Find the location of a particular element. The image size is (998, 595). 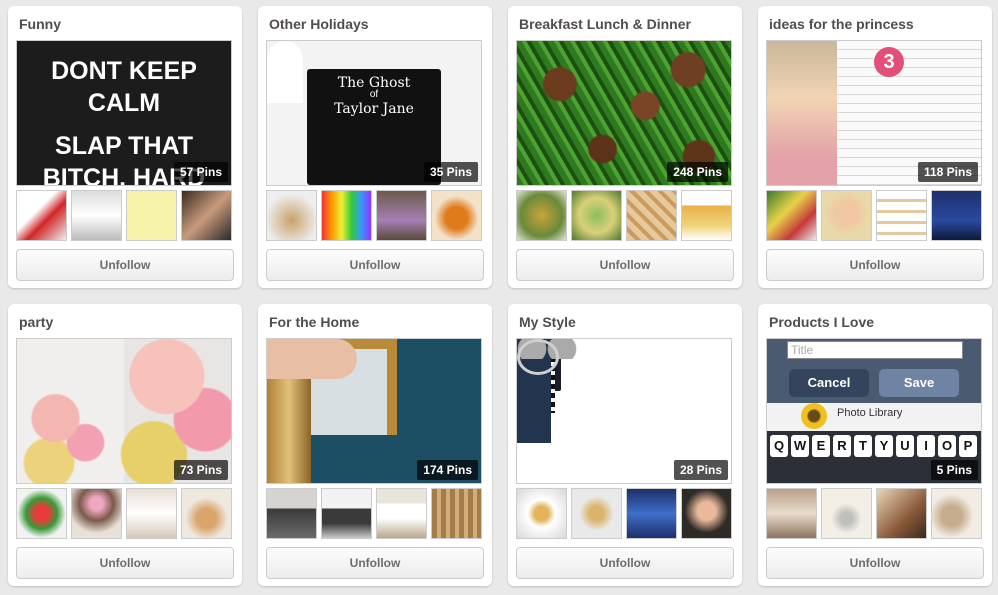

pin-count-badge: 28 Pins is located at coordinates (700, 470).